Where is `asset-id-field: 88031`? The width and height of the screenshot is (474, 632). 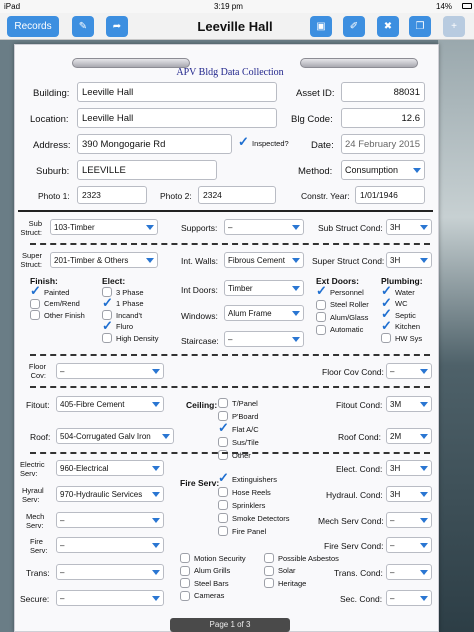
asset-id-field: 88031 is located at coordinates (383, 92).